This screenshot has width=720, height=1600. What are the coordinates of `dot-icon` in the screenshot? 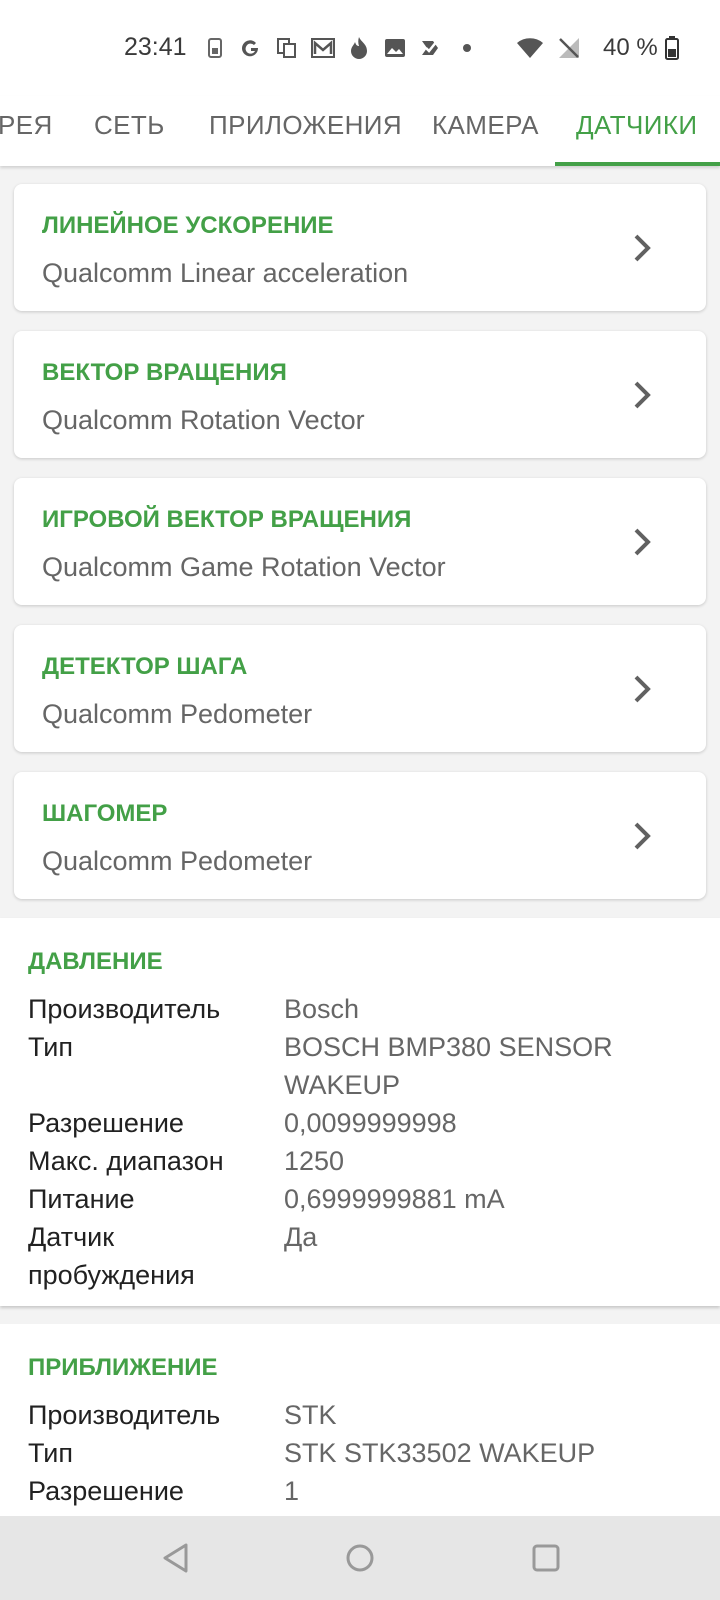 It's located at (467, 48).